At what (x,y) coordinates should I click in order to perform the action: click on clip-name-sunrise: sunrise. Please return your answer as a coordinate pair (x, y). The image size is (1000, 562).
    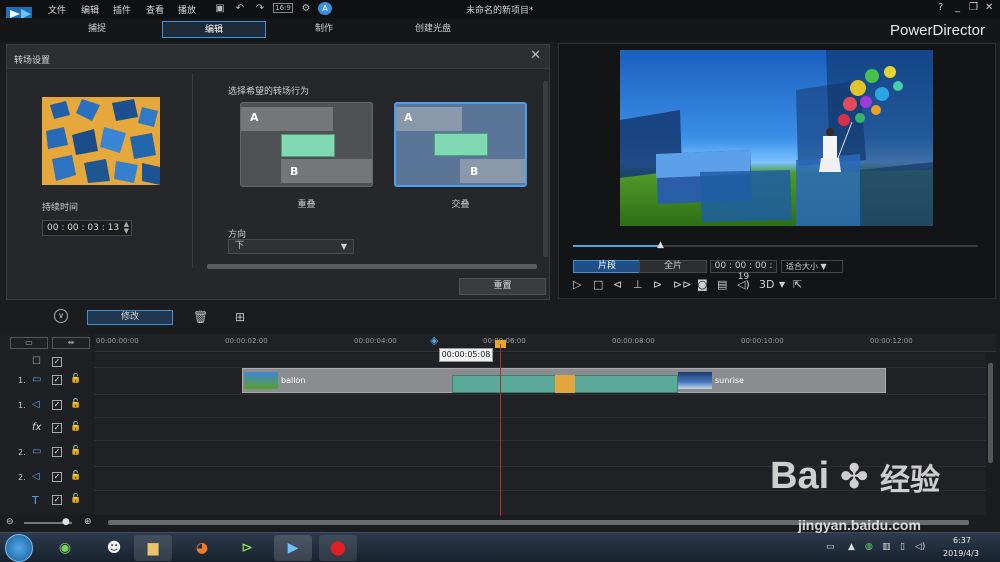
    Looking at the image, I should click on (729, 380).